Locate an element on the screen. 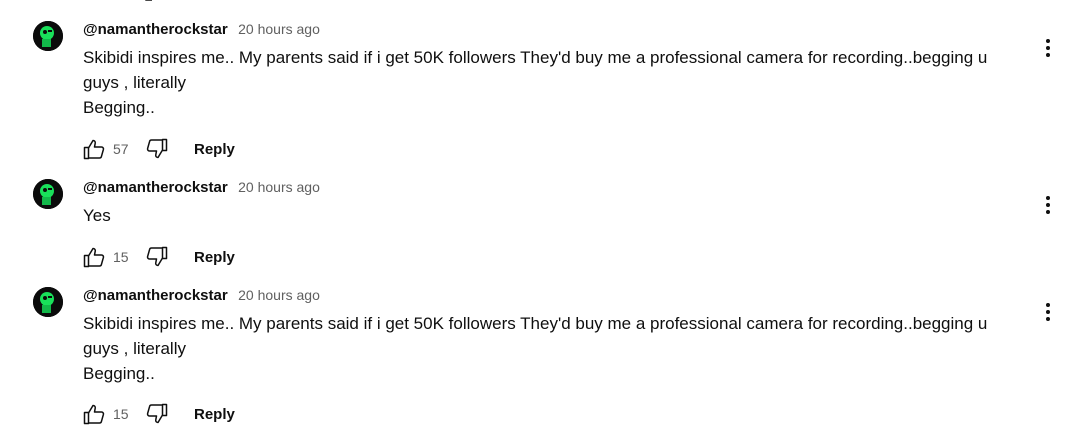  cut-off-icon-fragment is located at coordinates (148, 0).